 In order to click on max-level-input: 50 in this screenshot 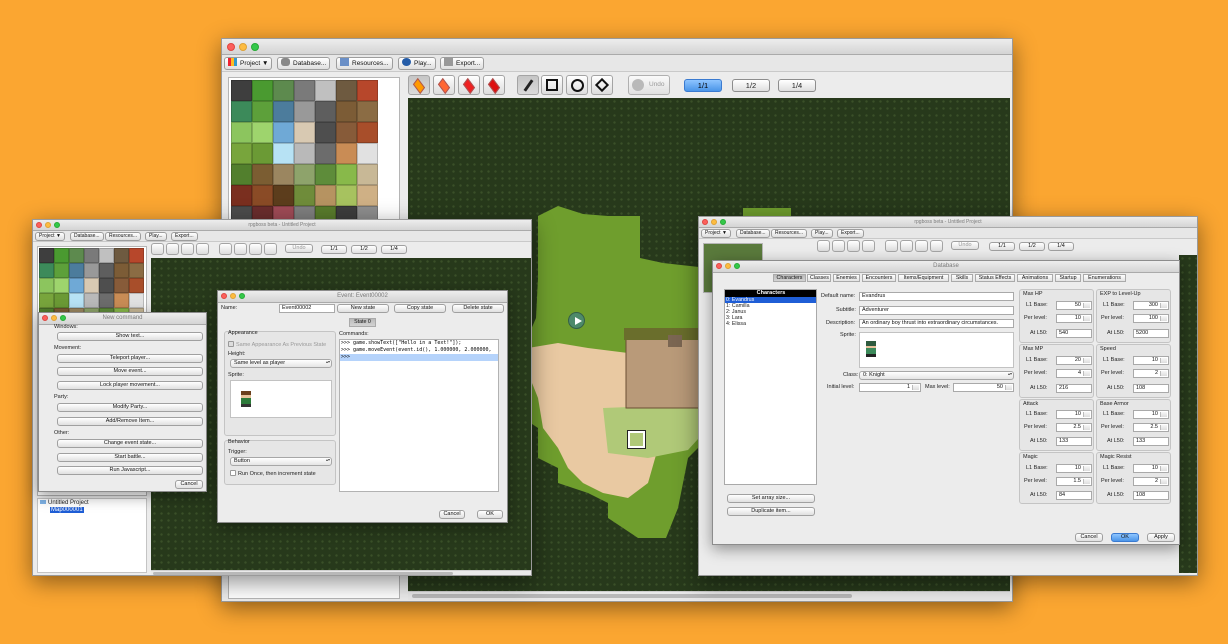, I will do `click(983, 387)`.